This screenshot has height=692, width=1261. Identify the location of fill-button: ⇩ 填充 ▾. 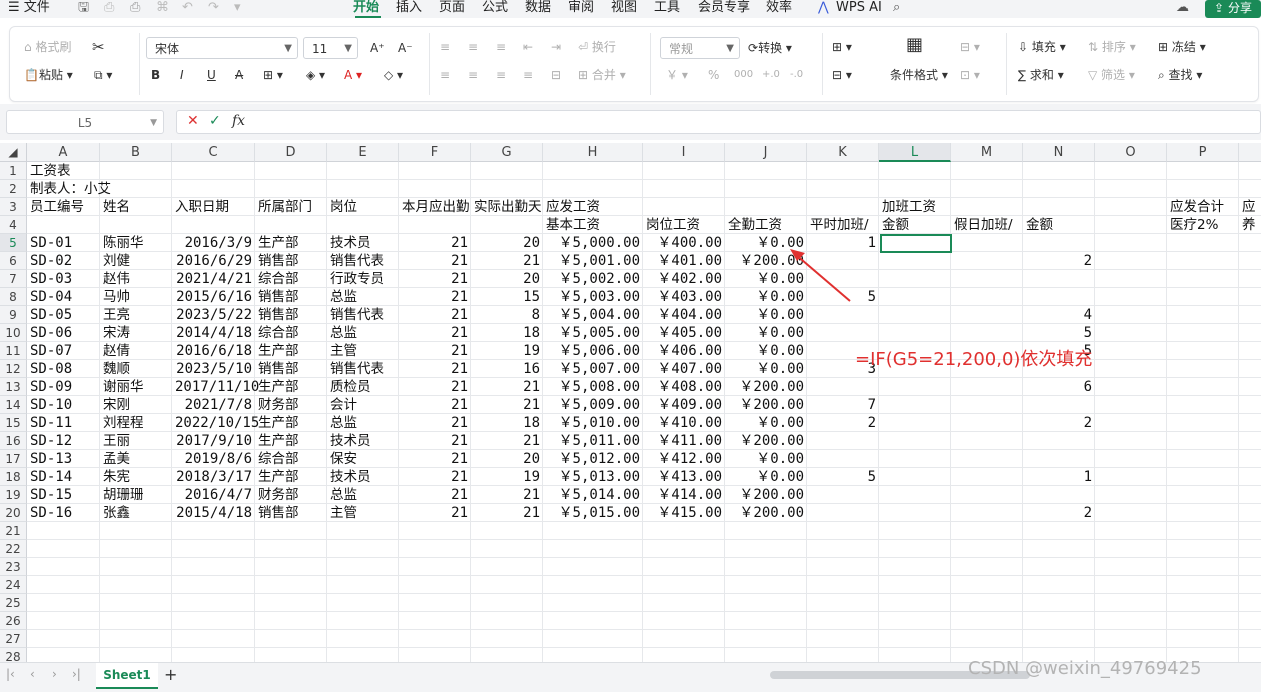
(1042, 47).